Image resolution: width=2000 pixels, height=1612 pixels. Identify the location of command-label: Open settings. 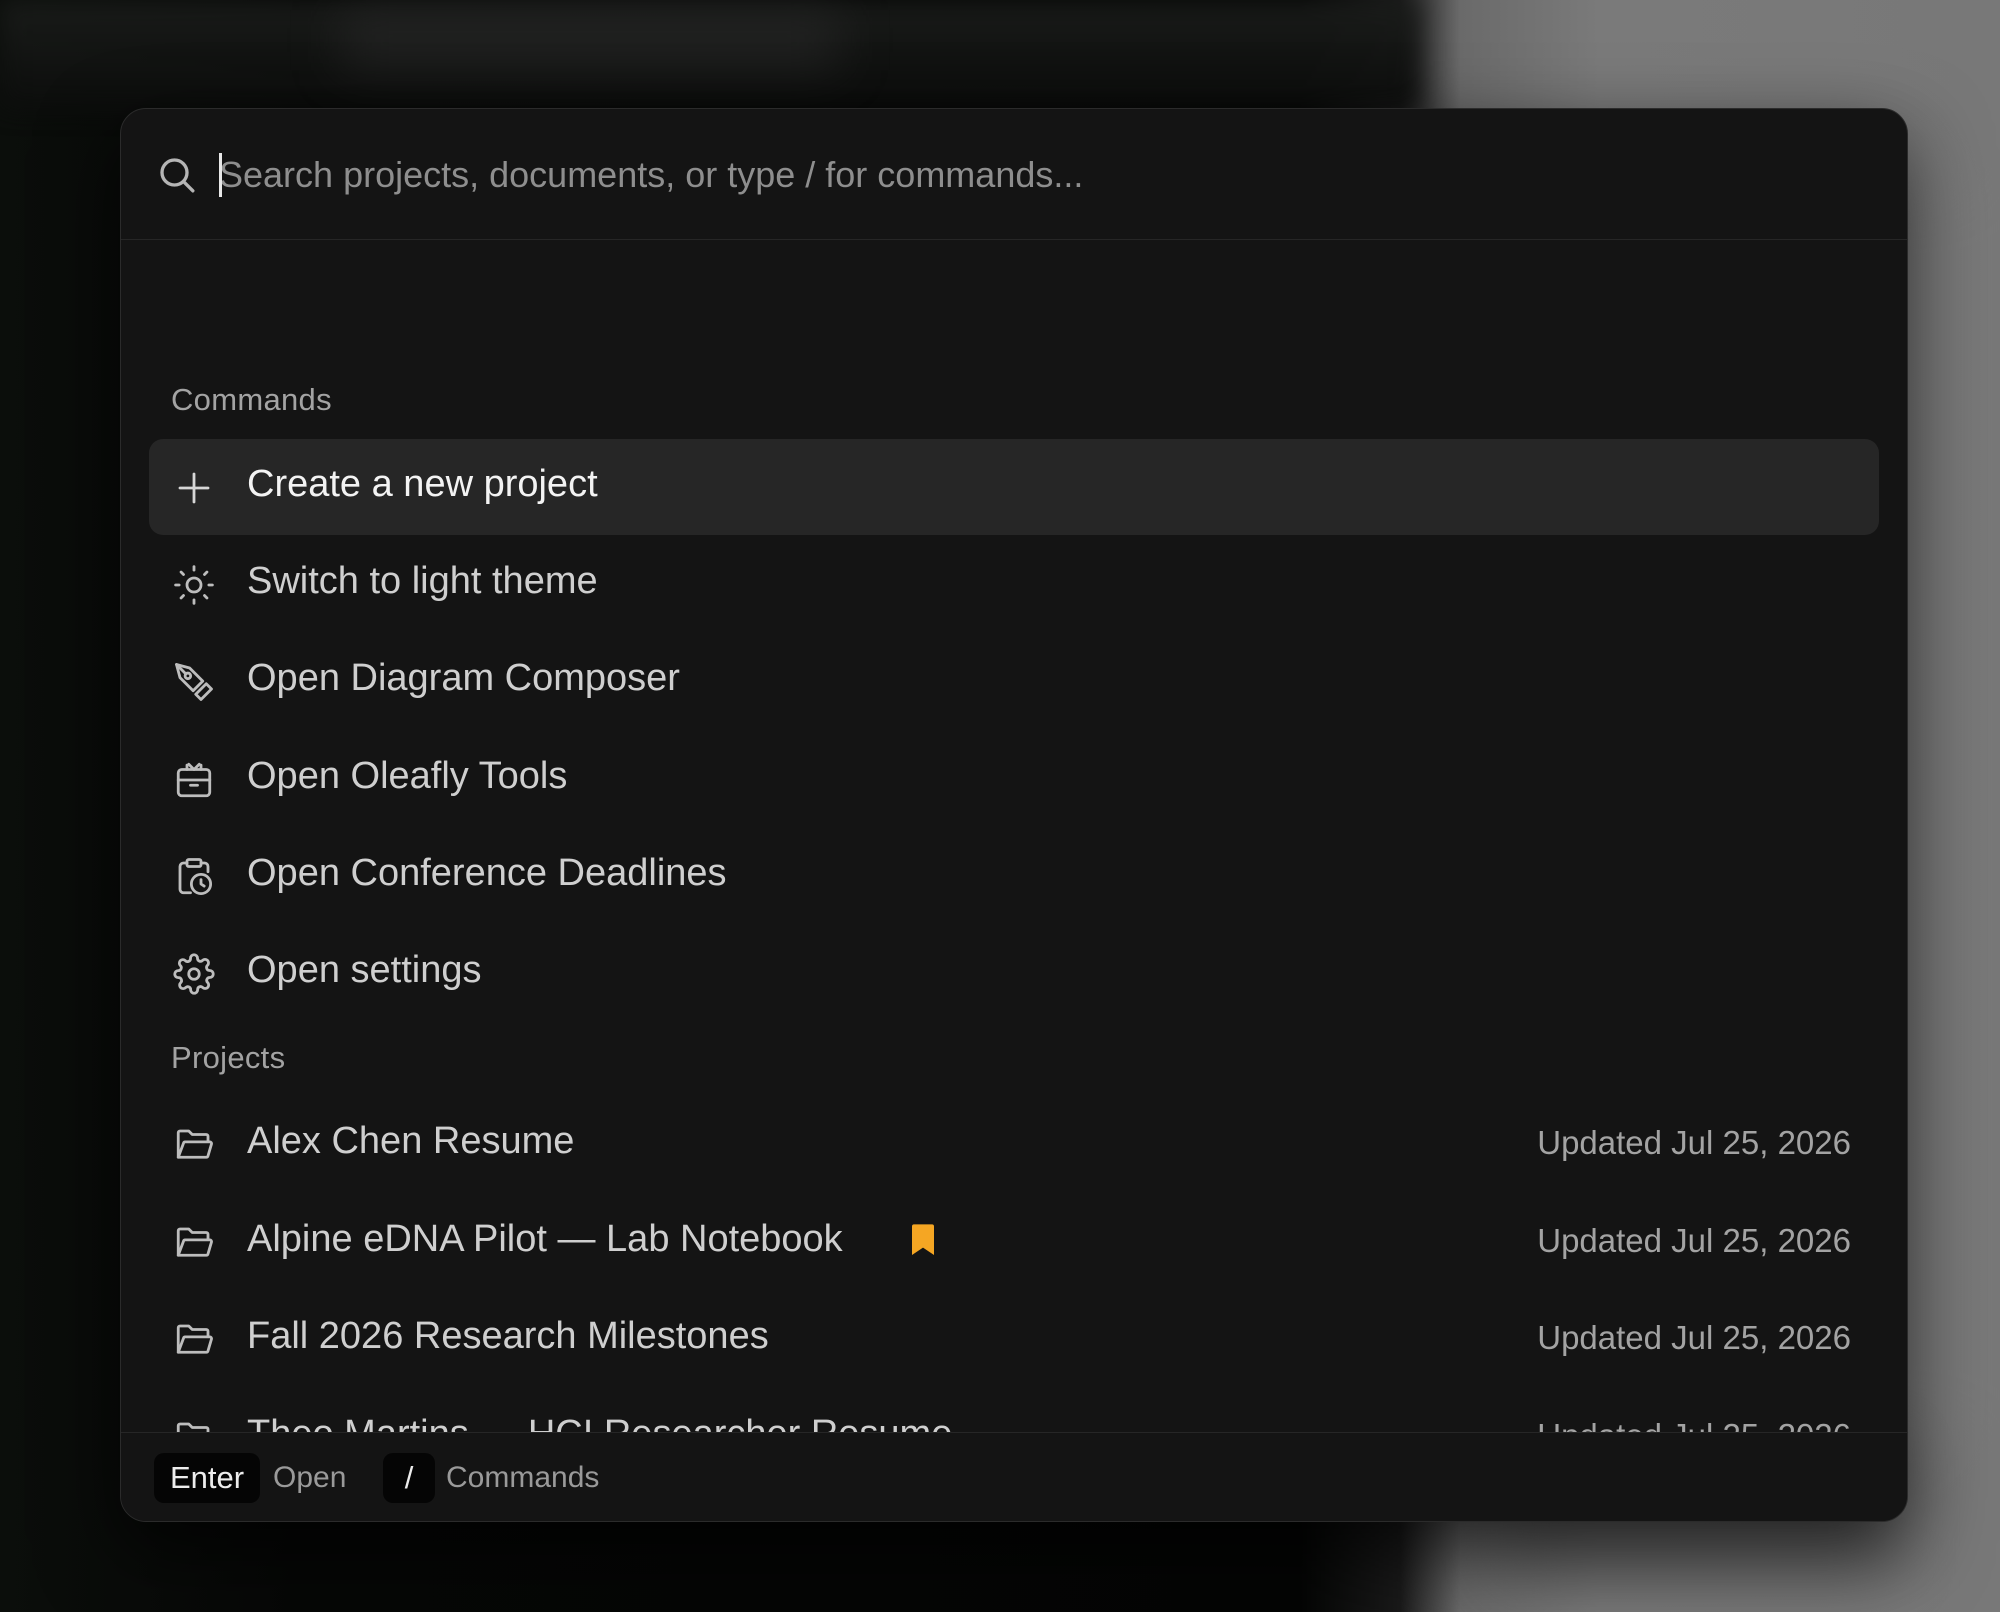
(364, 970).